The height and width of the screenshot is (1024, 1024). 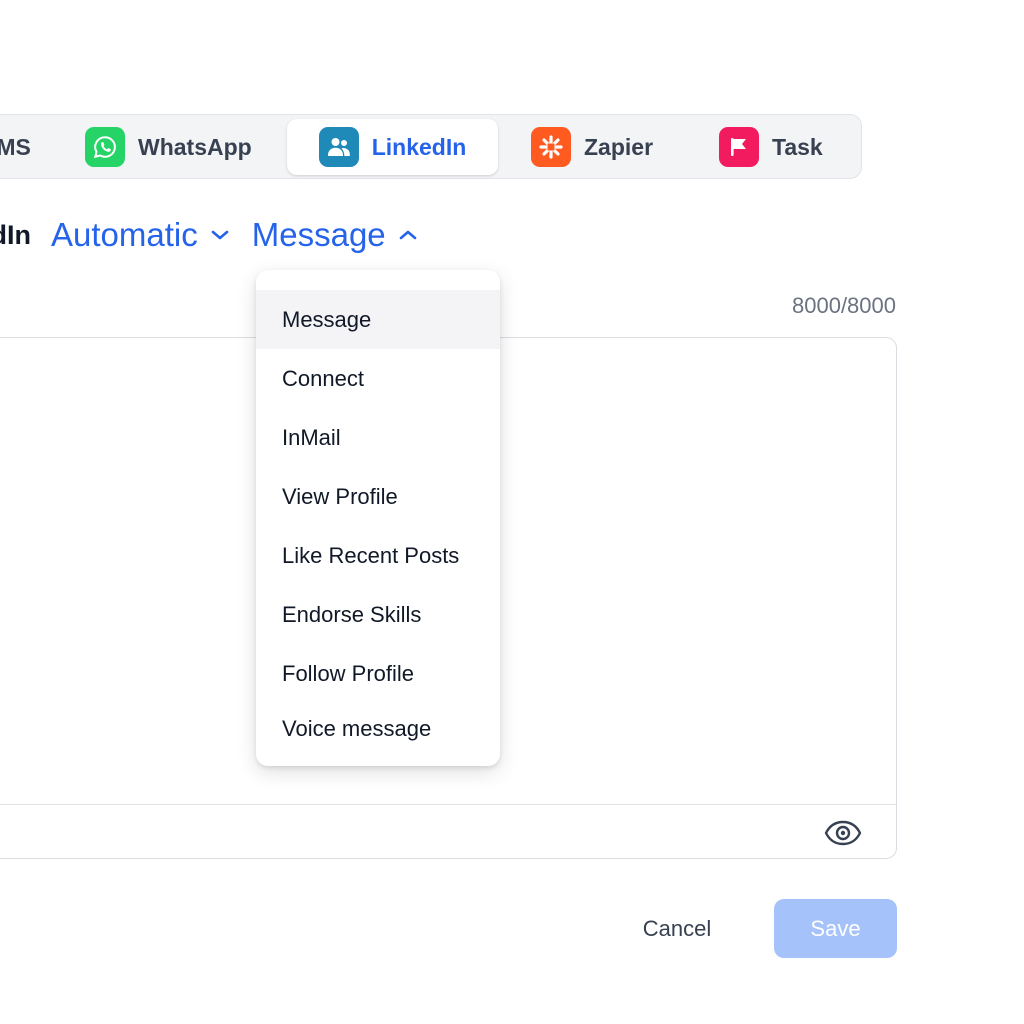 I want to click on dropdown-item-connect: Connect, so click(x=378, y=378).